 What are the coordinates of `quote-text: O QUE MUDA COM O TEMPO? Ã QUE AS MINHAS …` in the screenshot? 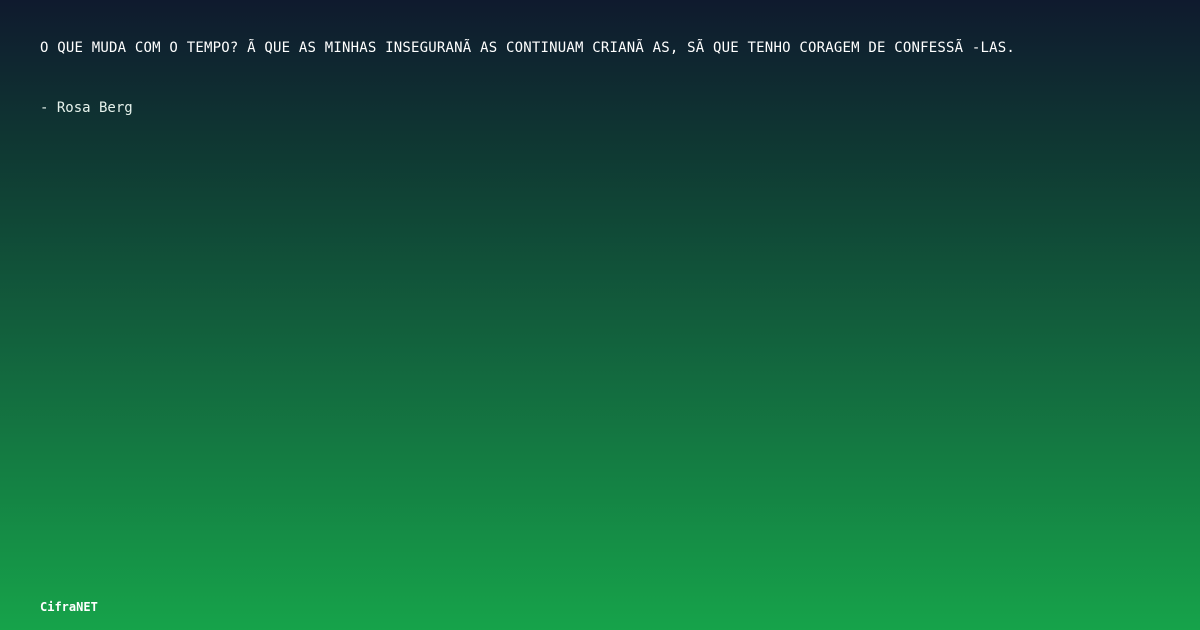 It's located at (528, 48).